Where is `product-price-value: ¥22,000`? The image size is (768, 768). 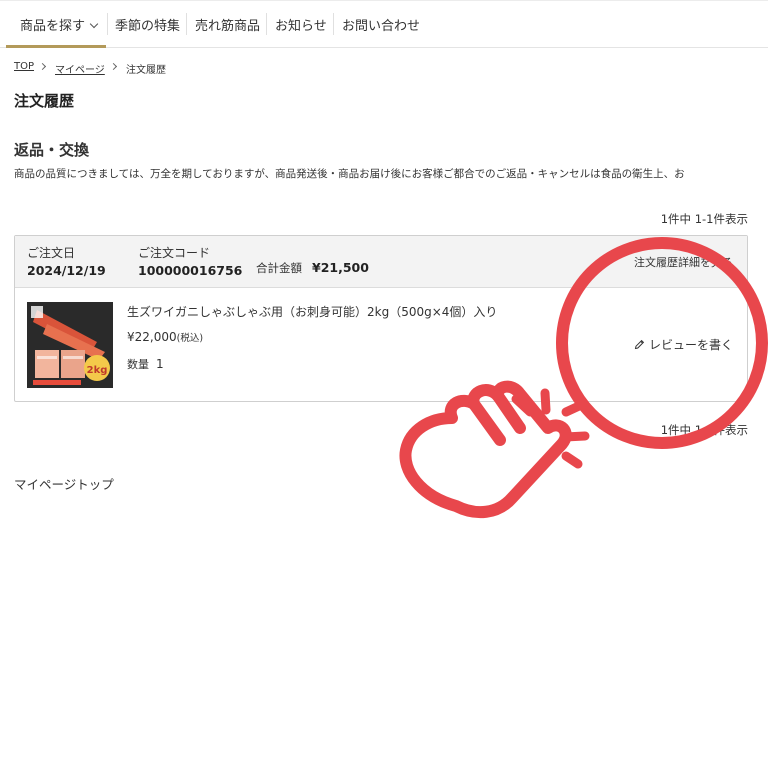
product-price-value: ¥22,000 is located at coordinates (152, 337).